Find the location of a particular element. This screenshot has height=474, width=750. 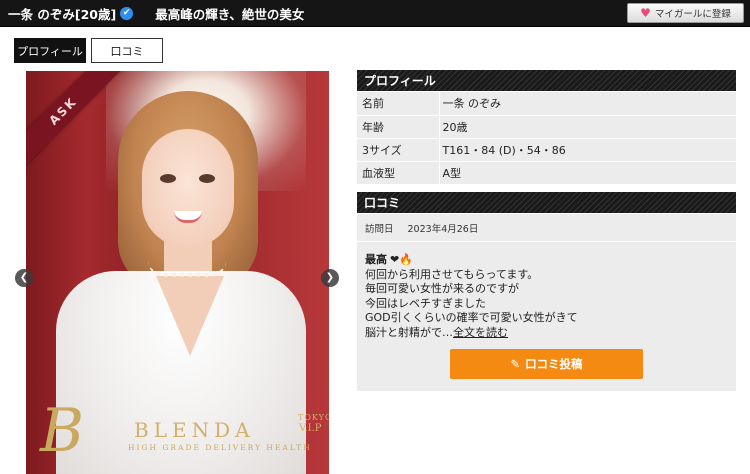

review-meta: 訪問日 2023年4月26日 is located at coordinates (546, 227).